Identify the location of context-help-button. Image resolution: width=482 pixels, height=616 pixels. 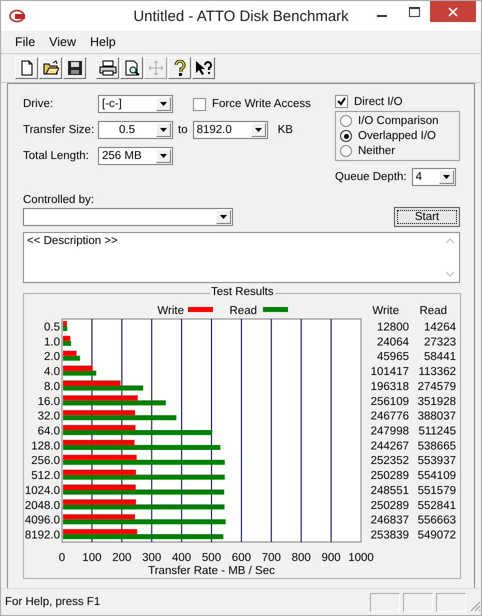
(203, 68).